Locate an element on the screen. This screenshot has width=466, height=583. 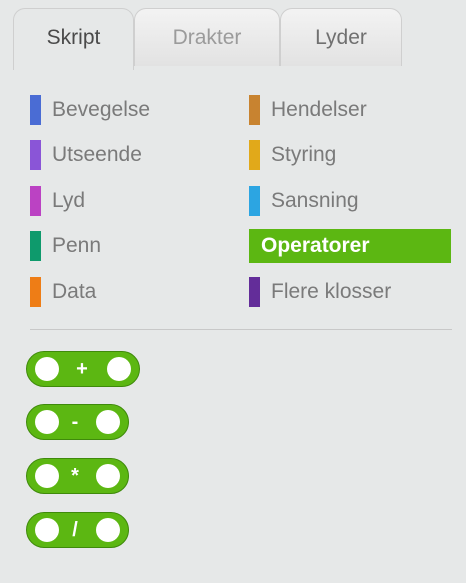
subtract-block: - is located at coordinates (77, 422).